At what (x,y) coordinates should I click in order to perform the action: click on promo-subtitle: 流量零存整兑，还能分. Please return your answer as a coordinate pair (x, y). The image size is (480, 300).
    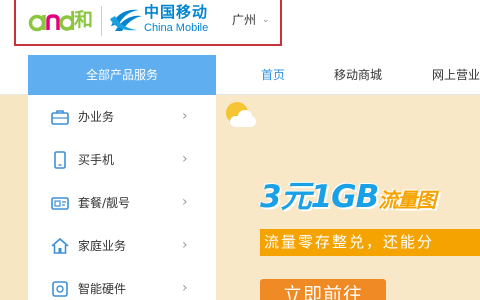
    Looking at the image, I should click on (349, 242).